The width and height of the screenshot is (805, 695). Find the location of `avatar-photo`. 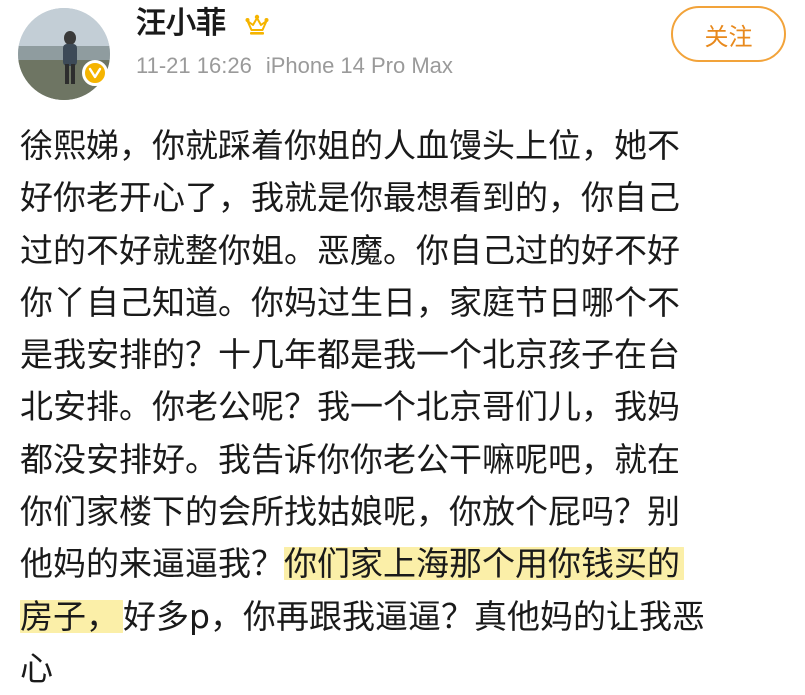

avatar-photo is located at coordinates (64, 54).